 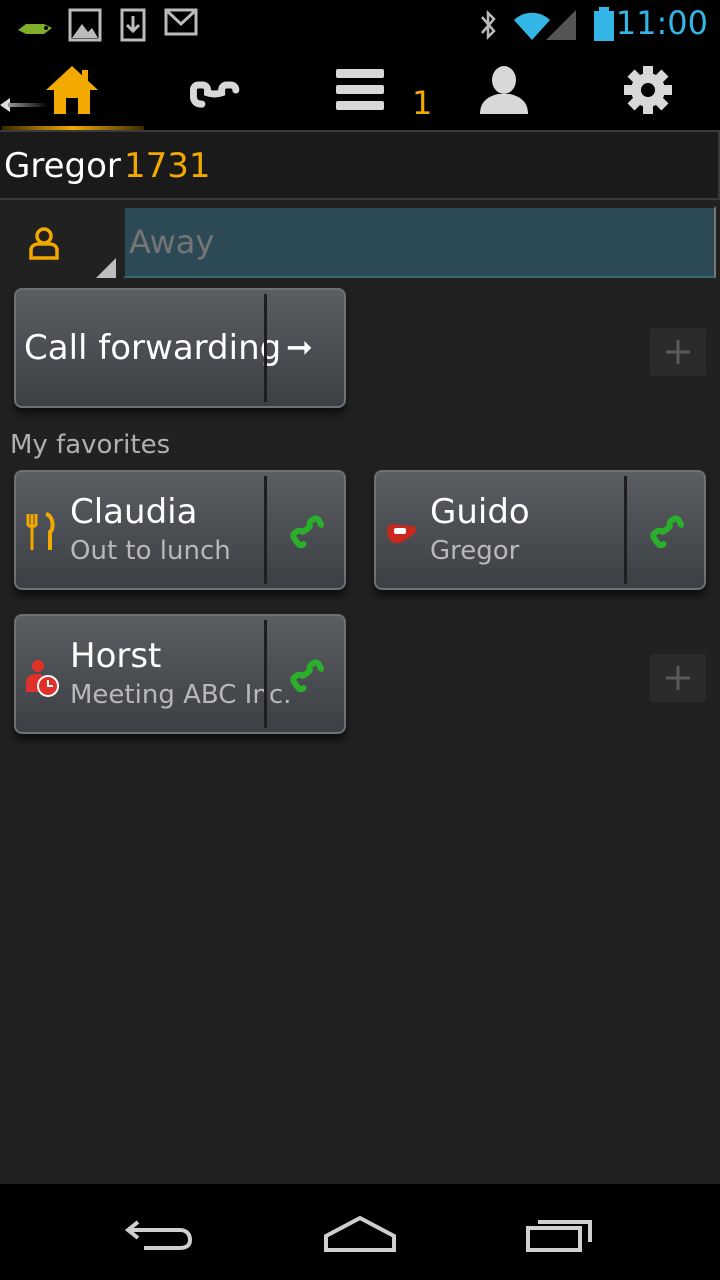 I want to click on meeting-icon, so click(x=42, y=678).